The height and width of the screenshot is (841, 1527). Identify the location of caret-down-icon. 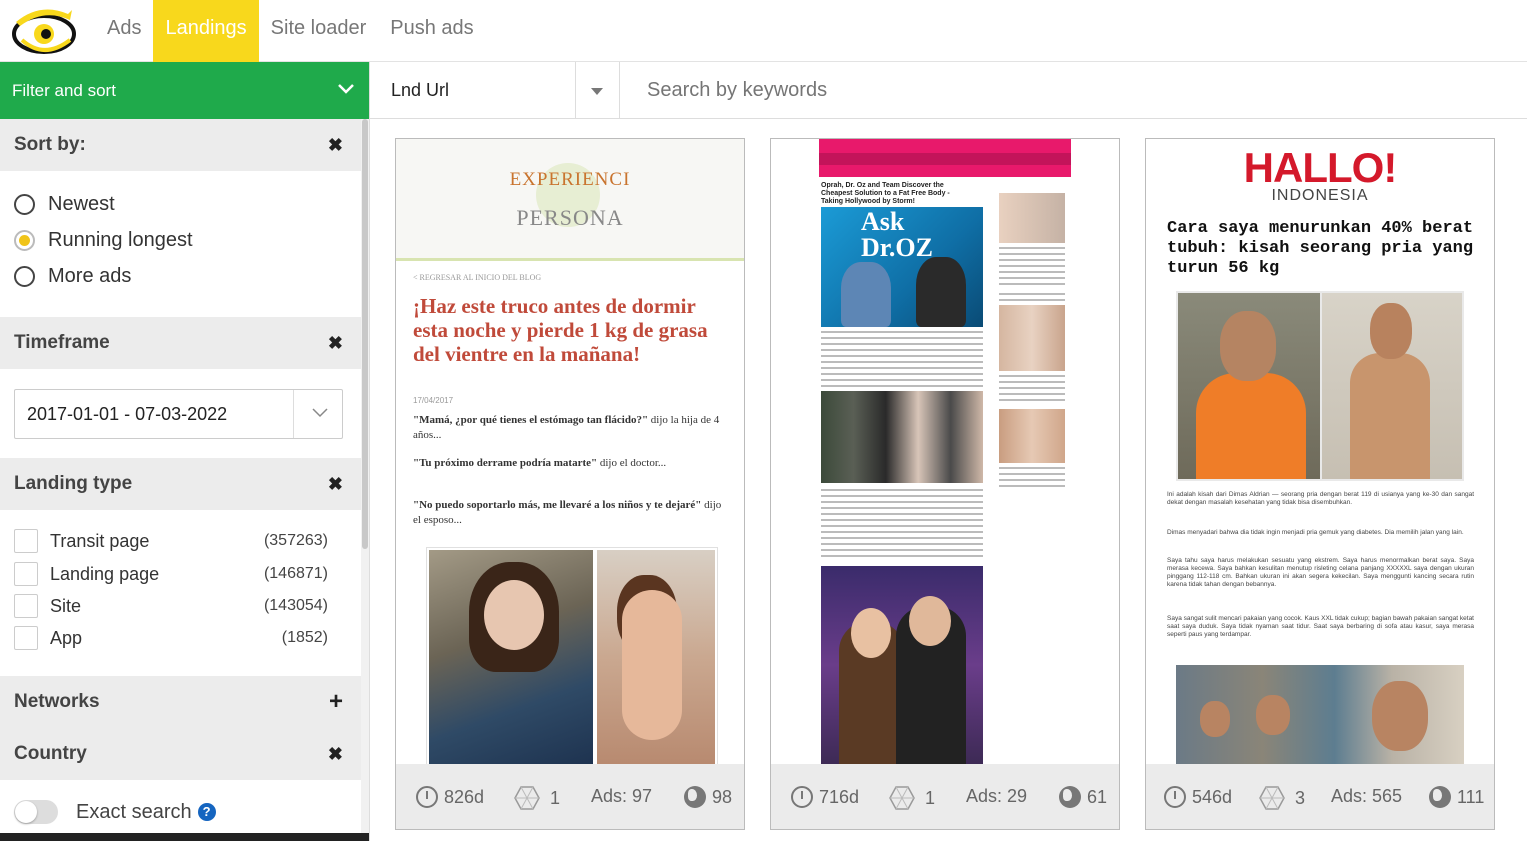
(597, 91).